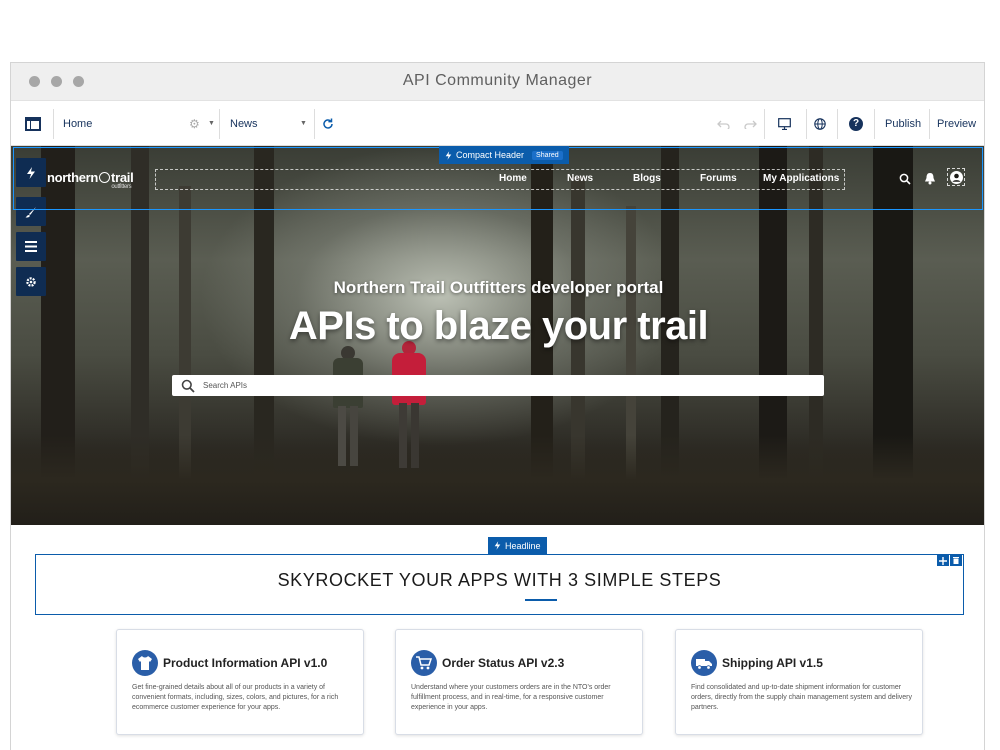 This screenshot has width=1000, height=750. Describe the element at coordinates (409, 408) in the screenshot. I see `hiker-figure-red` at that location.